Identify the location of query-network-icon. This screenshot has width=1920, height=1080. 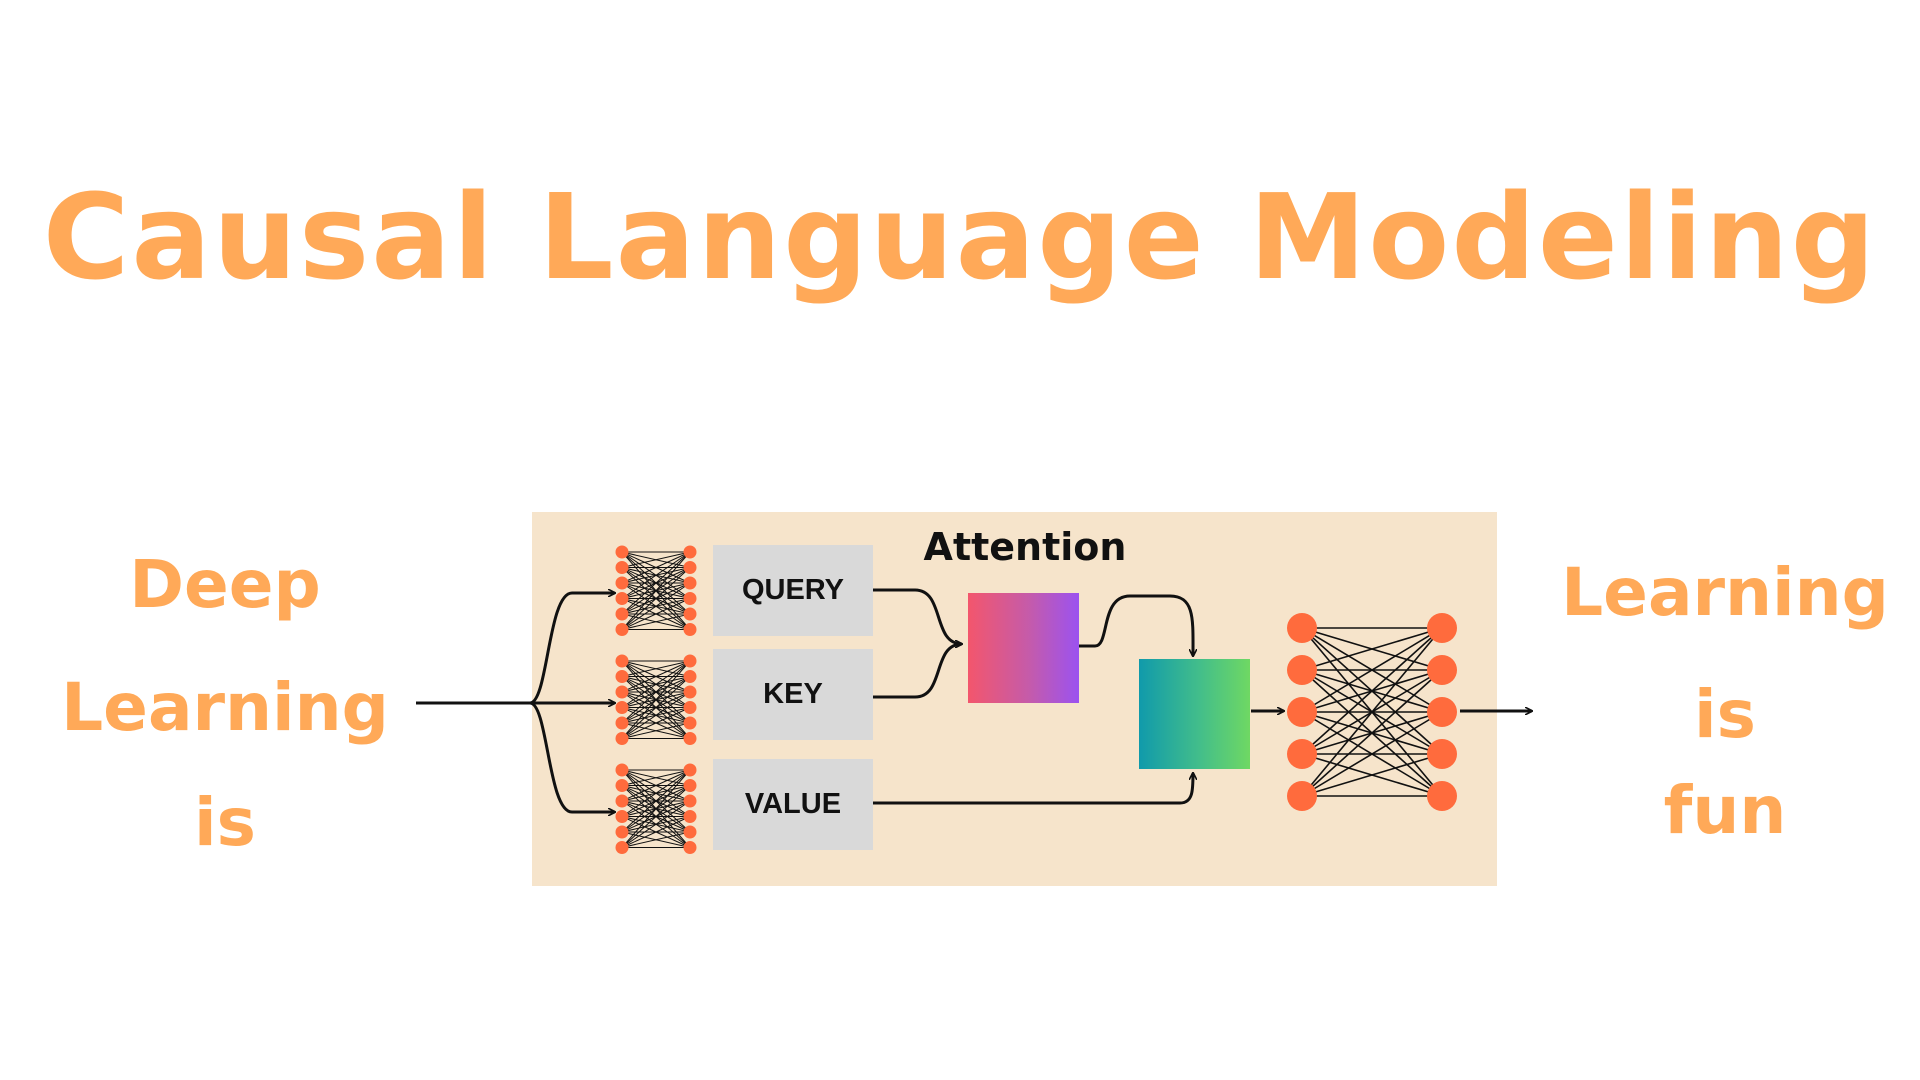
(656, 590).